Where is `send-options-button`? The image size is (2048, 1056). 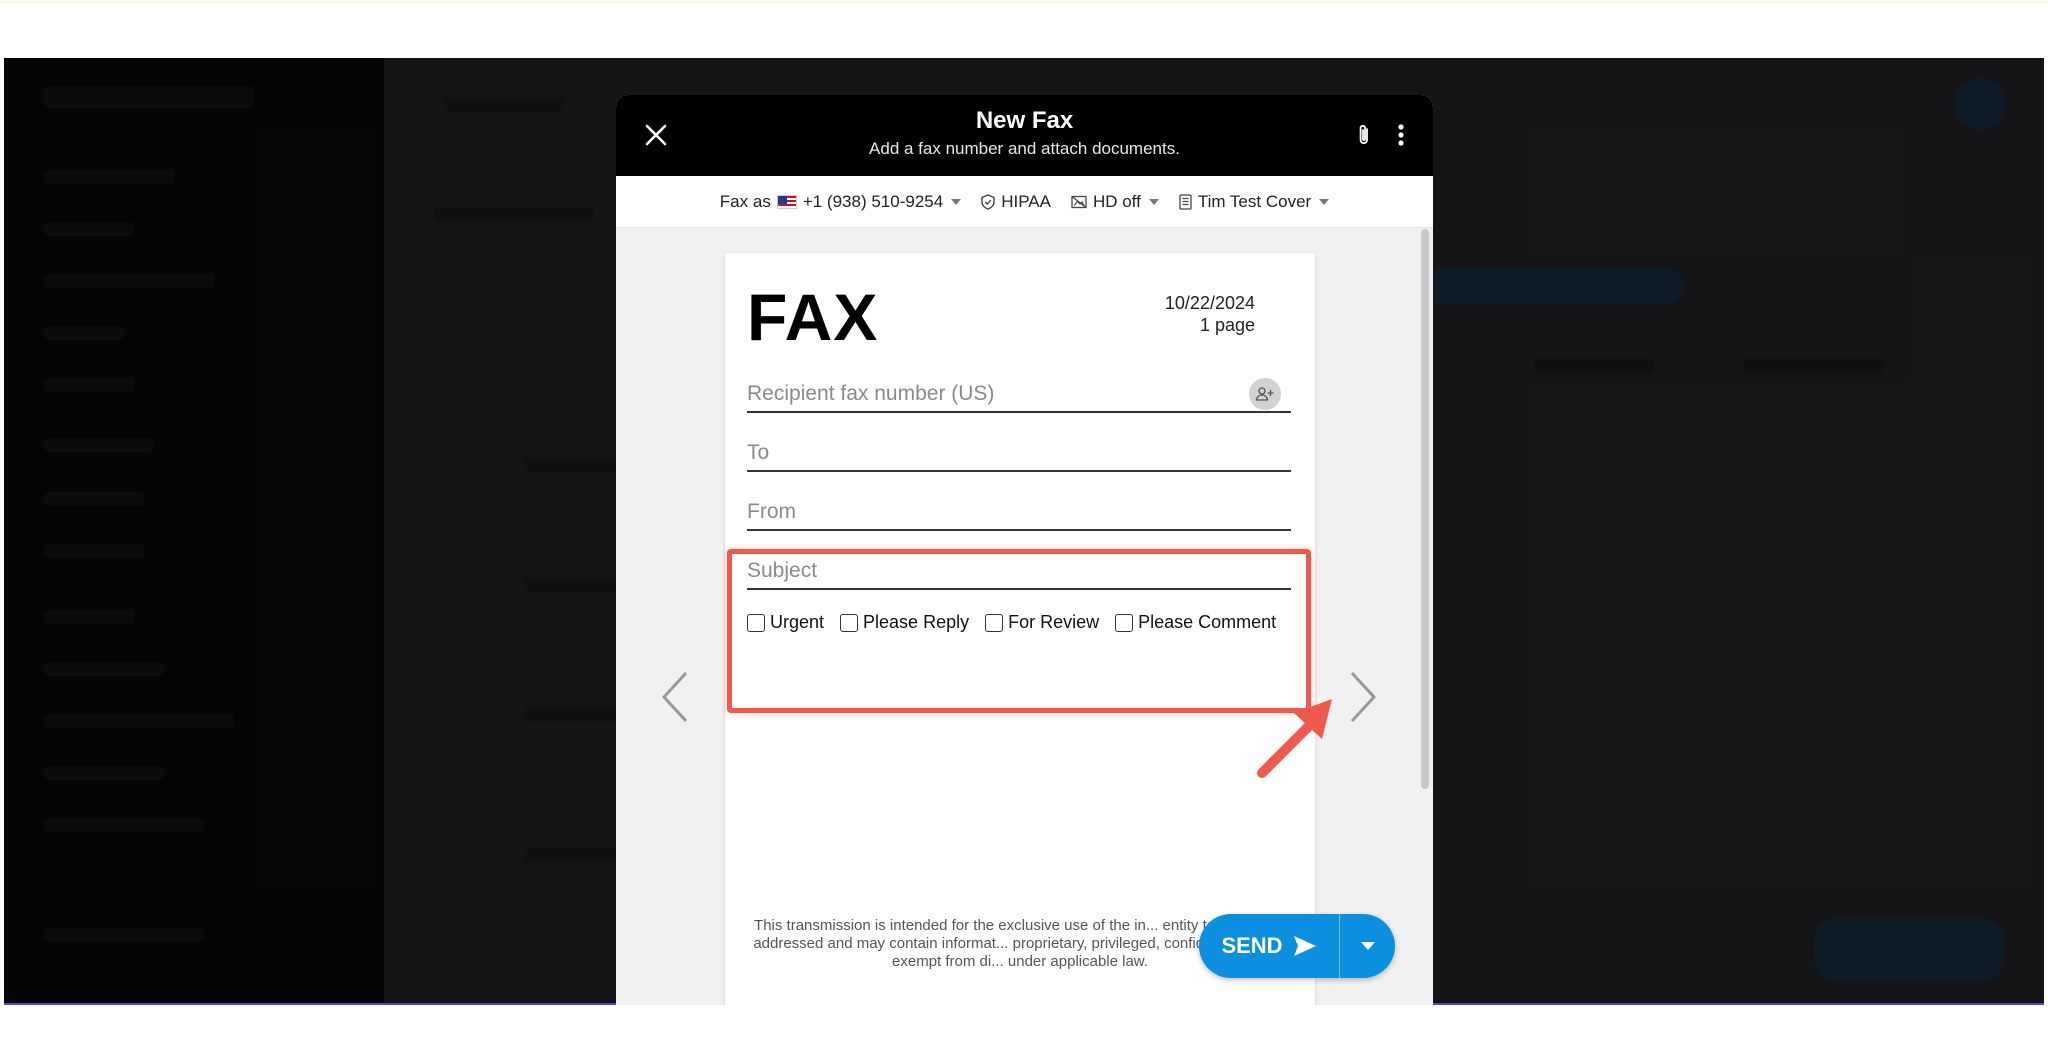 send-options-button is located at coordinates (1367, 946).